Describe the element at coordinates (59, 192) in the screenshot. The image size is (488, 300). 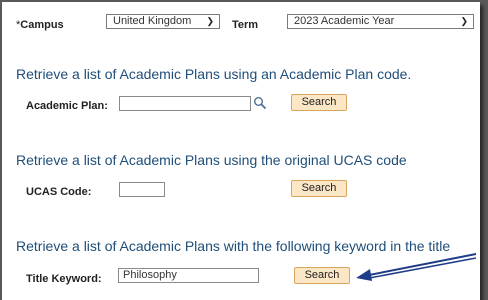
I see `ucas-code-label: UCAS Code:` at that location.